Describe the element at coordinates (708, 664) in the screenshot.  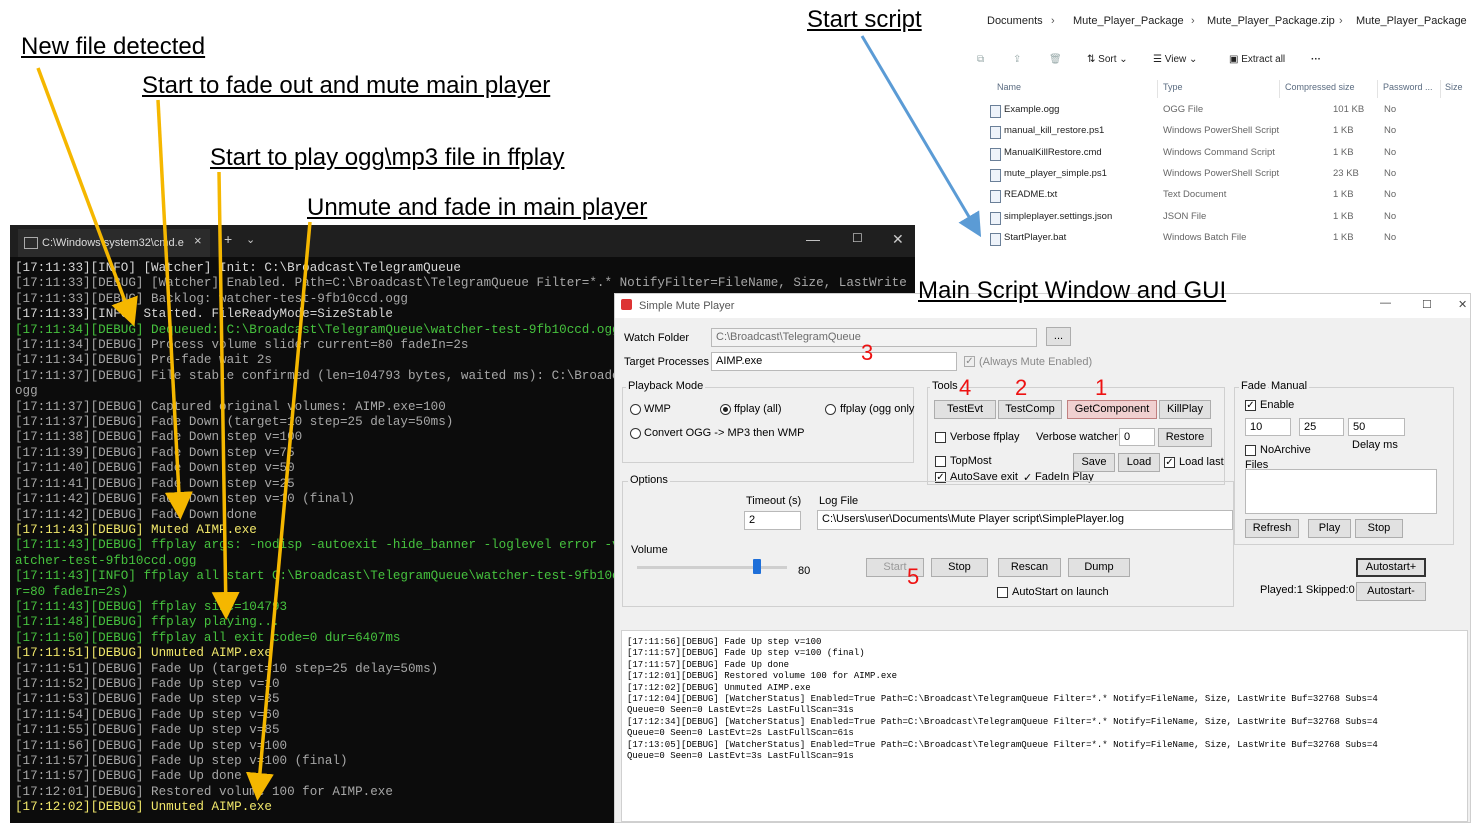
I see `log-line: [17:11:57][DEBUG] Fade Up done` at that location.